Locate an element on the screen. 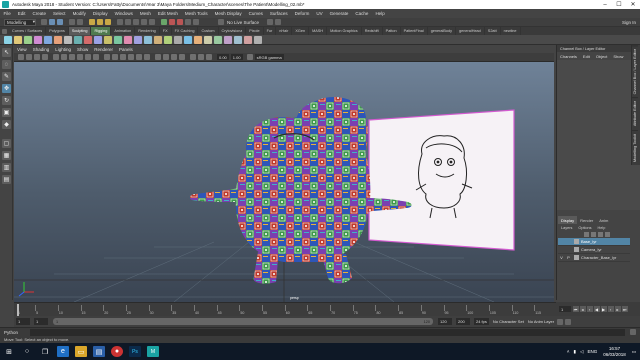 This screenshot has width=640, height=360. edge-browser-icon: e is located at coordinates (63, 351).